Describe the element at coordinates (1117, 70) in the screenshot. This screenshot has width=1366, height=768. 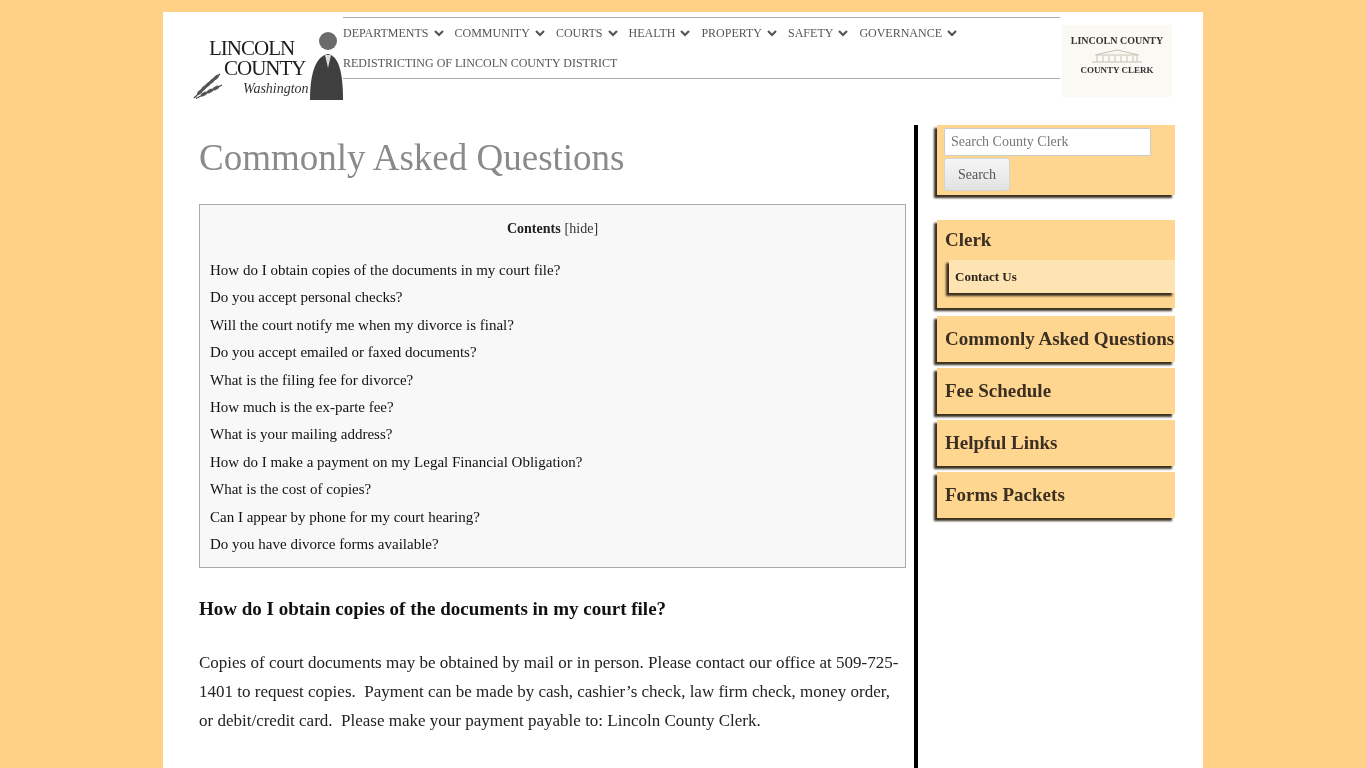
I see `logo-text: COUNTY CLERK` at that location.